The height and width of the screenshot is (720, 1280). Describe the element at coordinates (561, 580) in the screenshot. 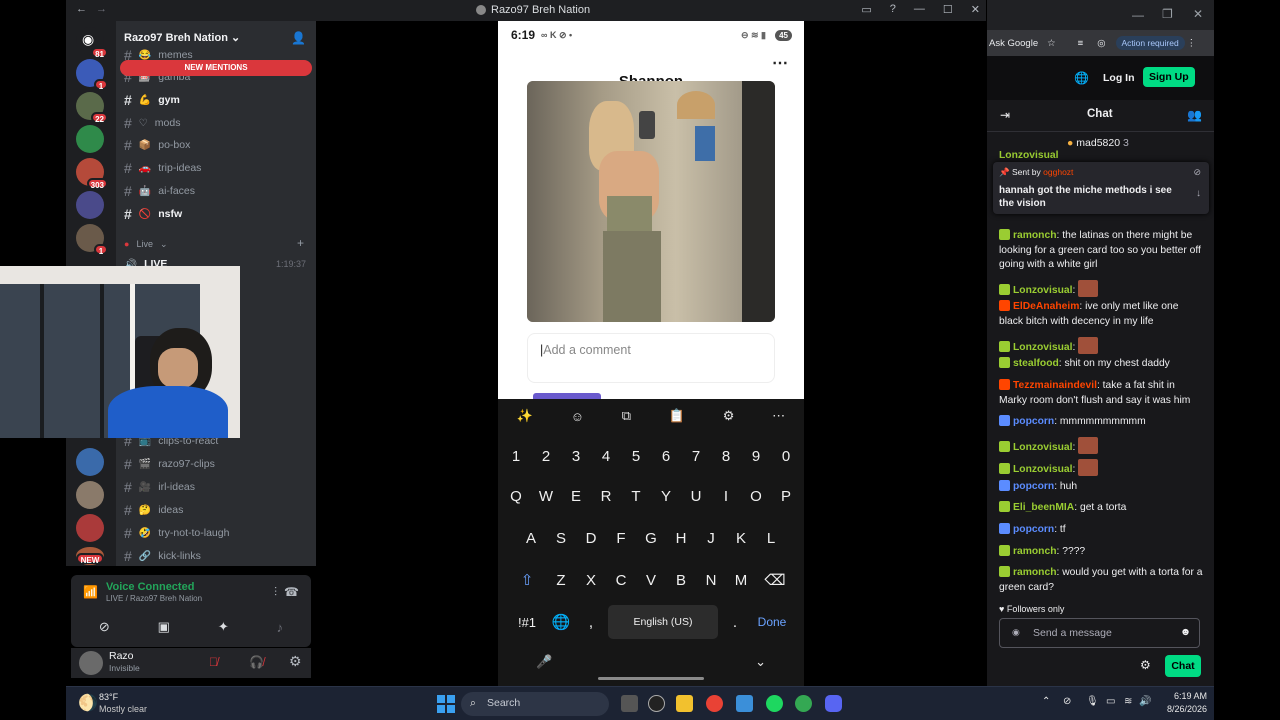

I see `key-z: Z` at that location.